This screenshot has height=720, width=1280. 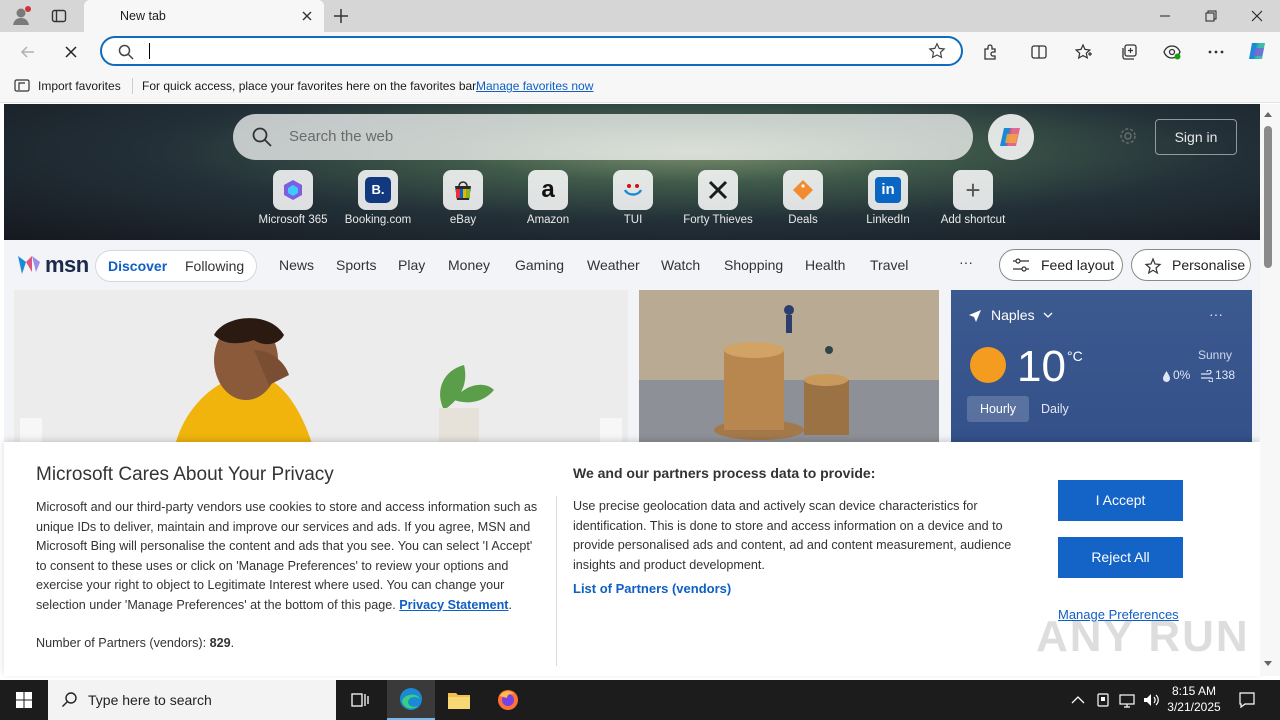 What do you see at coordinates (59, 16) in the screenshot?
I see `tab-actions-icon` at bounding box center [59, 16].